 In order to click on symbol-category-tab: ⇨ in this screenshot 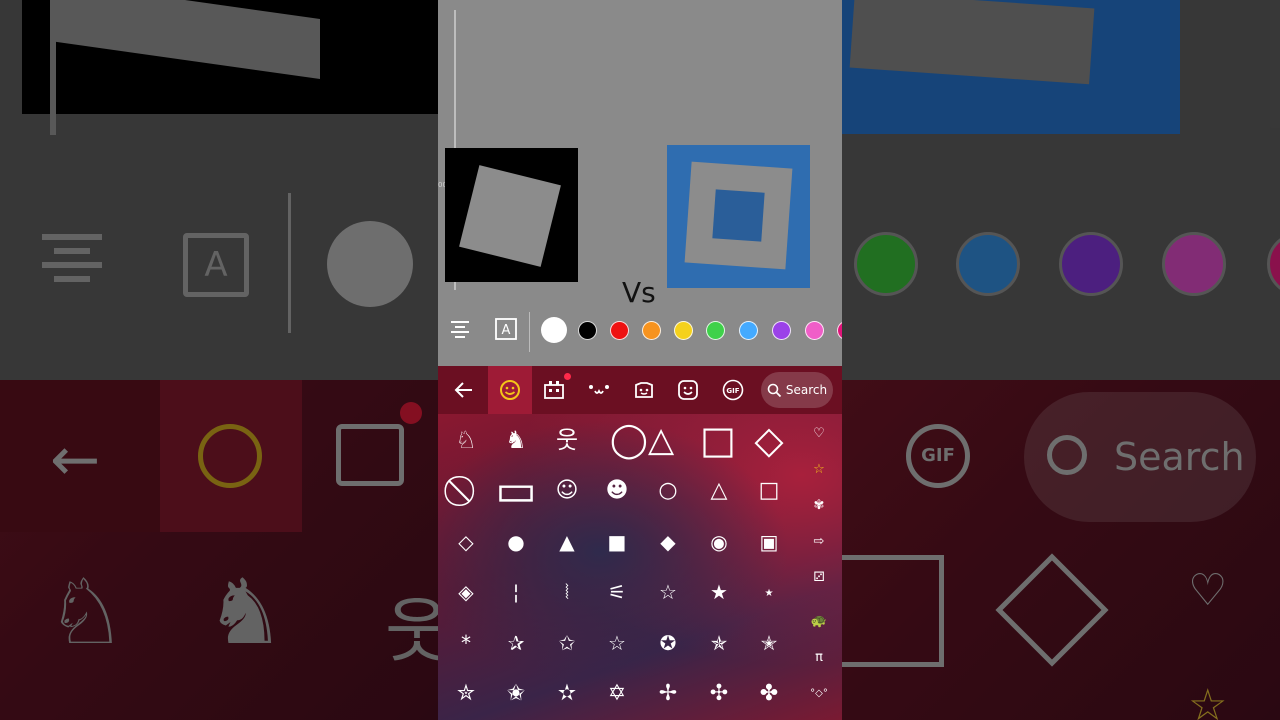, I will do `click(819, 541)`.